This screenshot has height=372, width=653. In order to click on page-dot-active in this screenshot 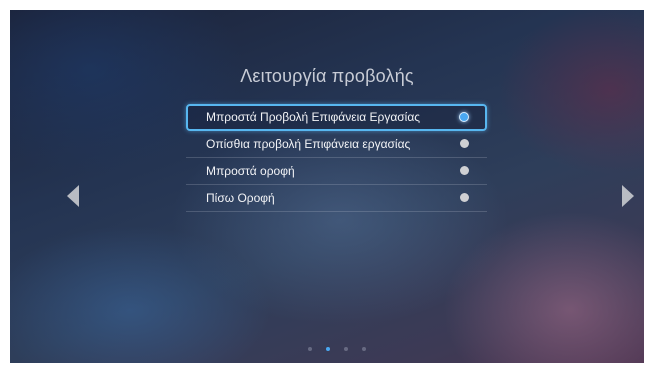, I will do `click(328, 349)`.